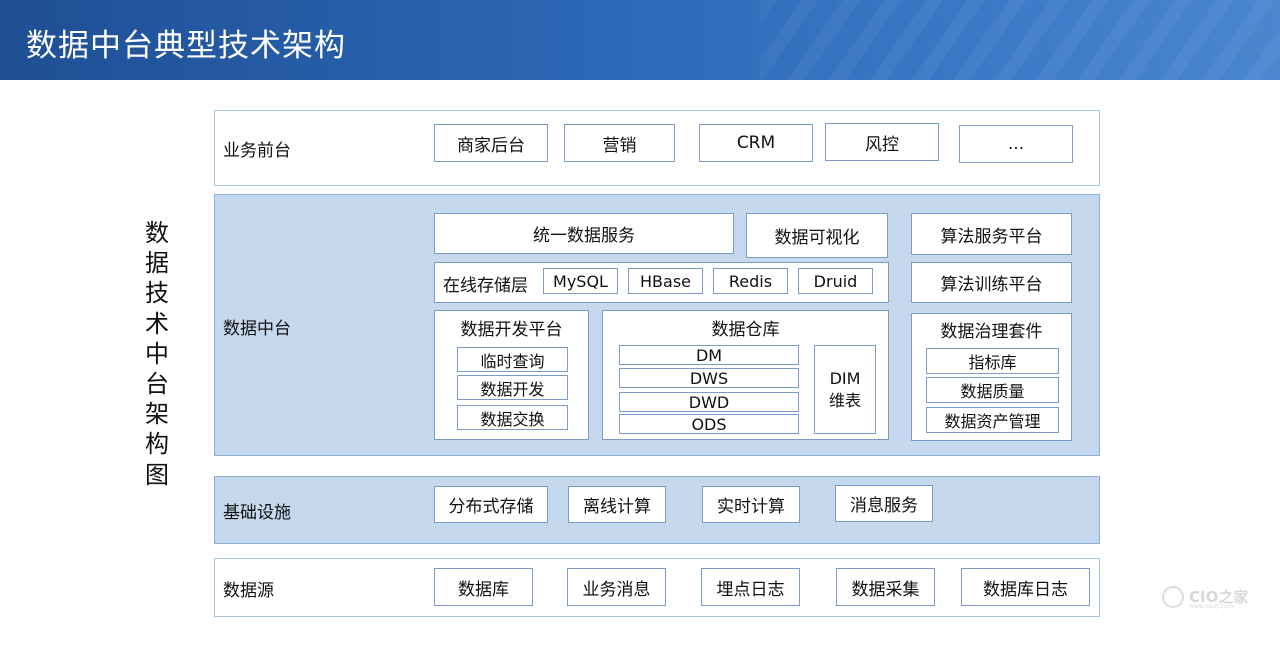 This screenshot has width=1280, height=663. Describe the element at coordinates (751, 504) in the screenshot. I see `infra-item: 实时计算` at that location.